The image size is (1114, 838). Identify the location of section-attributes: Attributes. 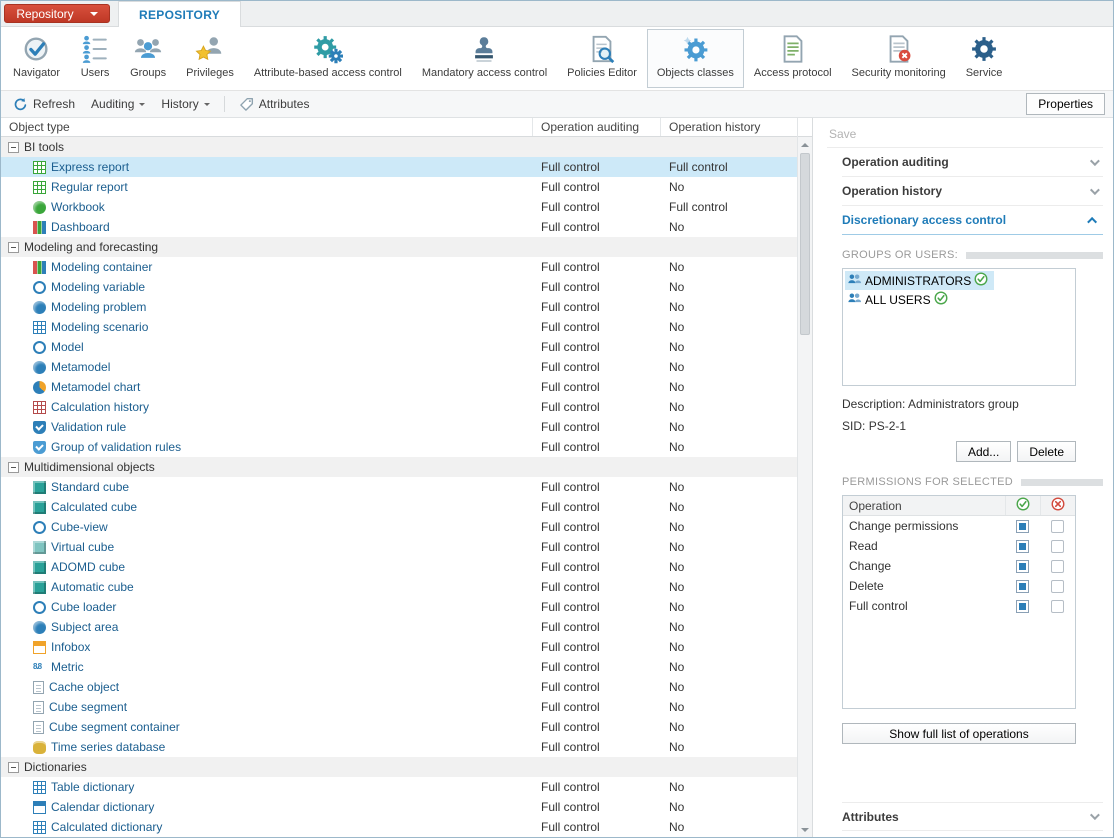
(972, 816).